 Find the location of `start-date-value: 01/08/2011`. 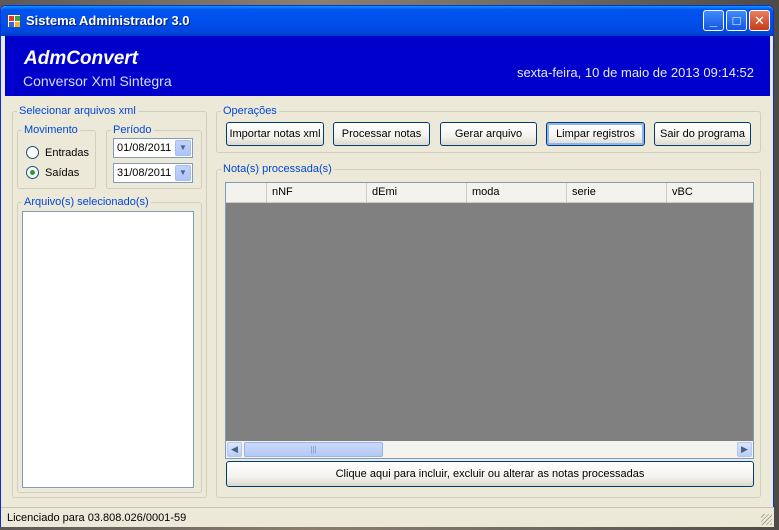

start-date-value: 01/08/2011 is located at coordinates (144, 148).